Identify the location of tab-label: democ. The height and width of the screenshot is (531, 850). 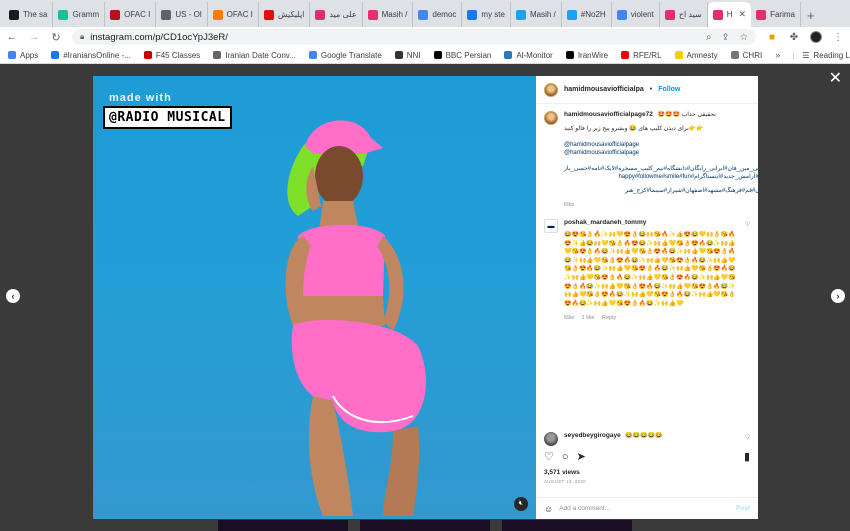
(444, 14).